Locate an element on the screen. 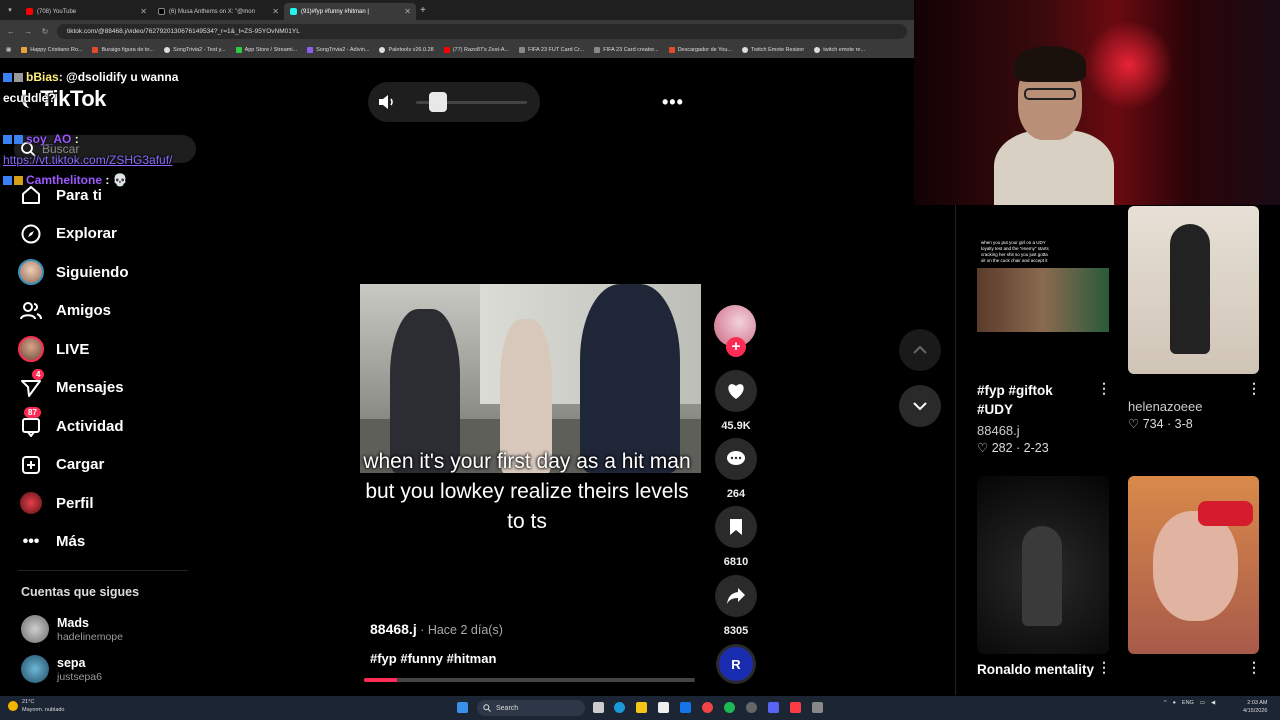 This screenshot has height=720, width=1280. nav-mas: ••• Más is located at coordinates (108, 542).